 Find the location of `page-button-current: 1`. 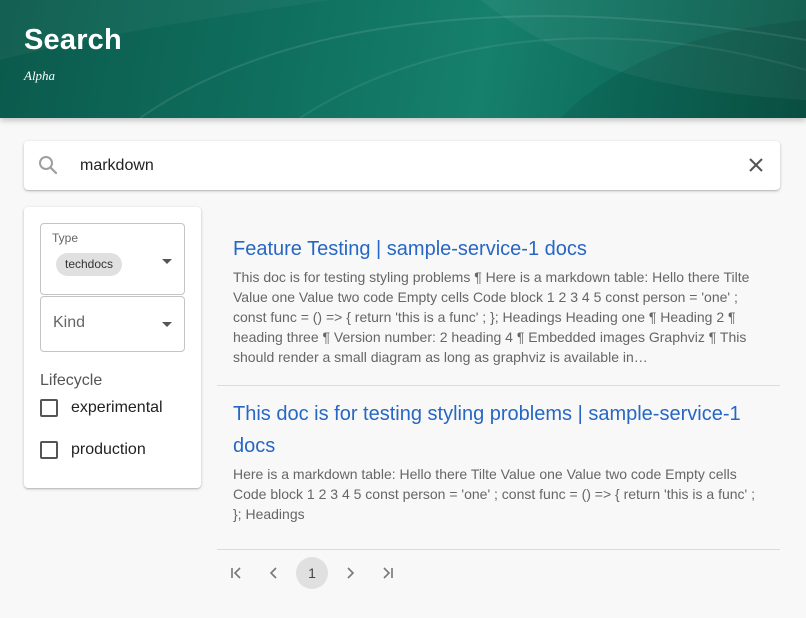

page-button-current: 1 is located at coordinates (312, 573).